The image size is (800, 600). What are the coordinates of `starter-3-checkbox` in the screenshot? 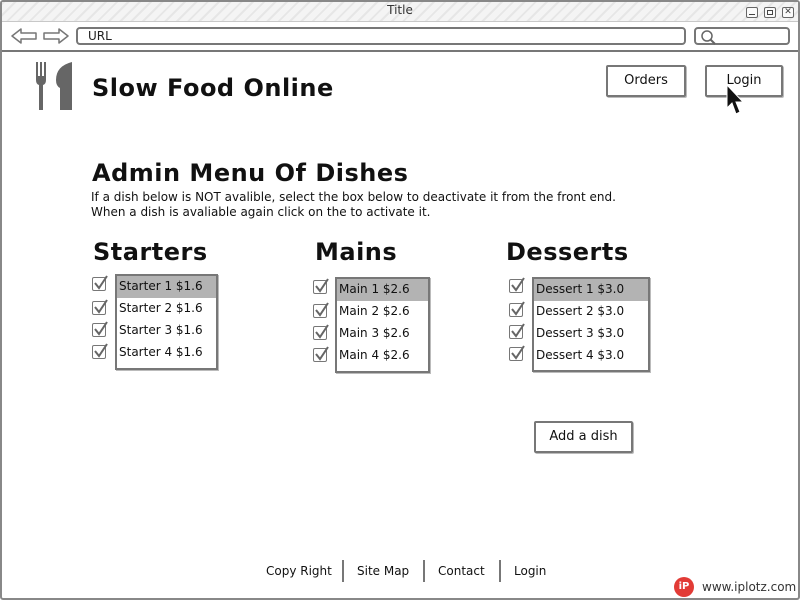 It's located at (100, 329).